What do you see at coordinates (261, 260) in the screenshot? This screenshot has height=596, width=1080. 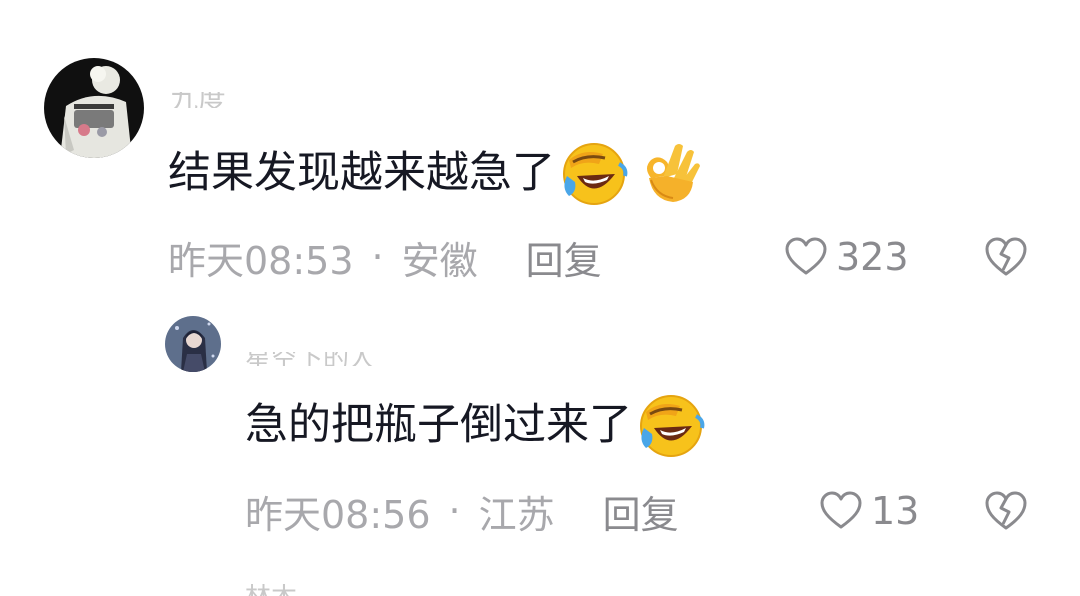 I see `comment-time: 昨天08:53` at bounding box center [261, 260].